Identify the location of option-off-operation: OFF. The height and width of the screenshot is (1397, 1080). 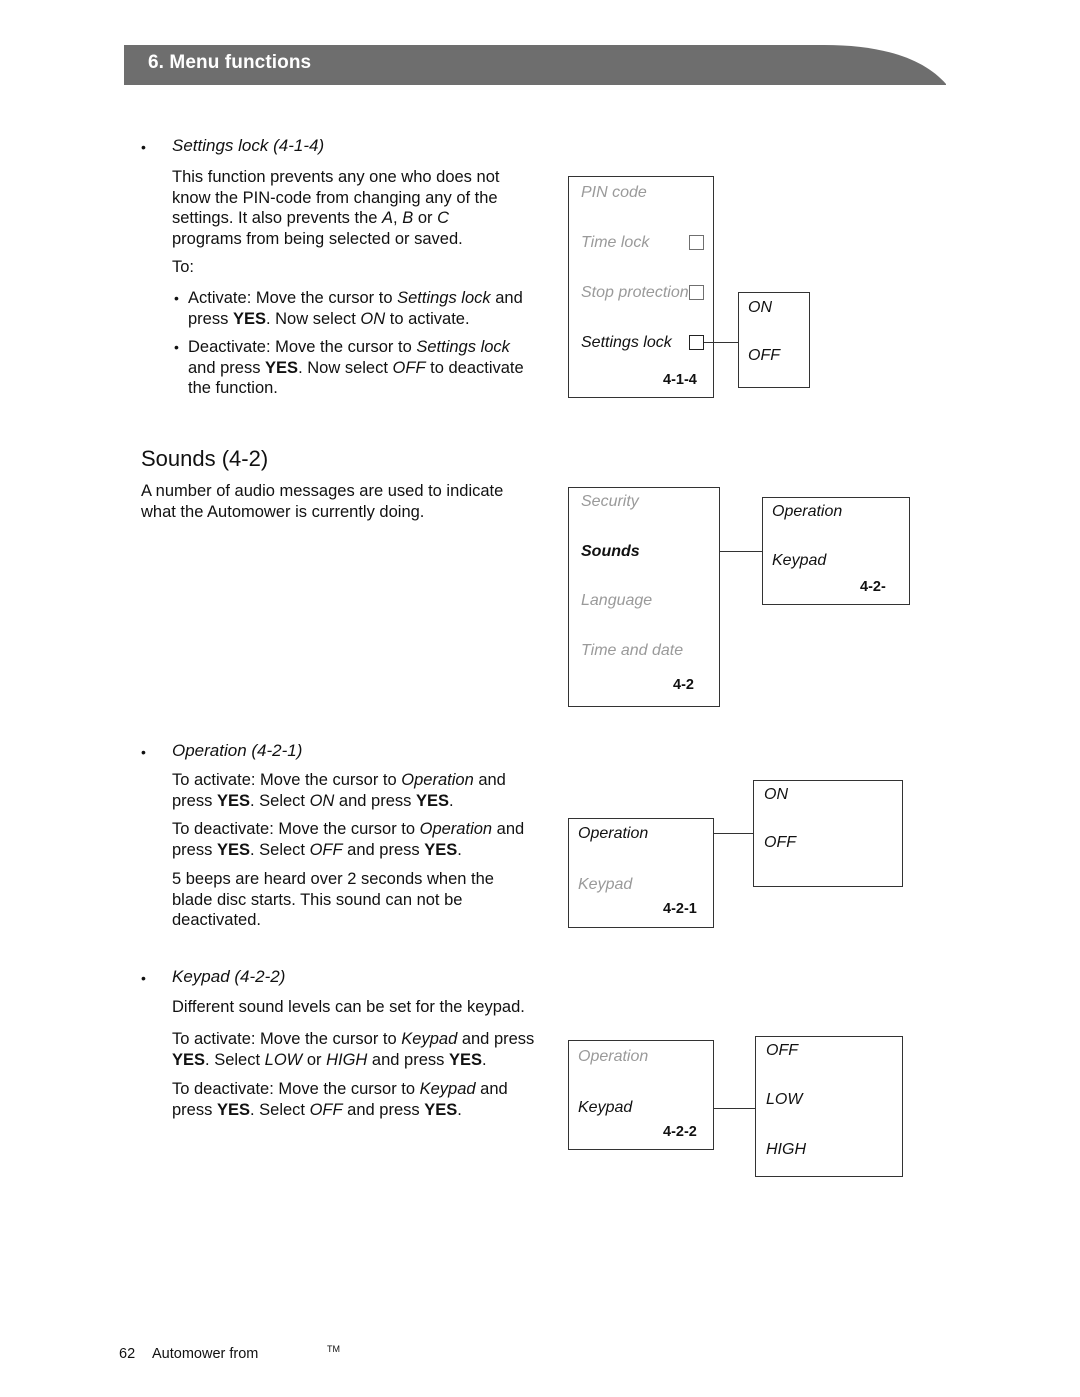
(780, 843).